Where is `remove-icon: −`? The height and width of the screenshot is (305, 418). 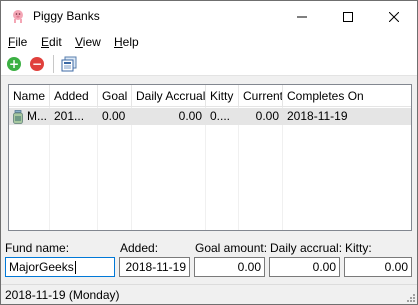
remove-icon: − is located at coordinates (37, 64).